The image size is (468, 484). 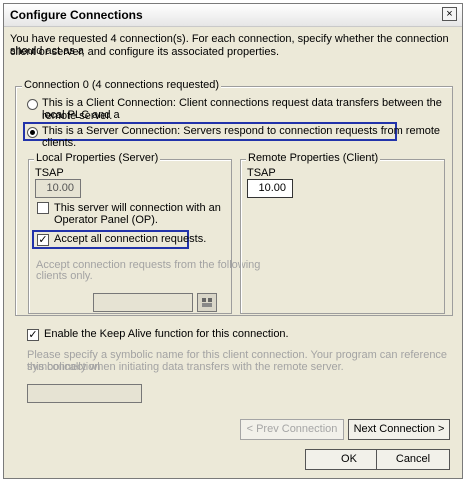 I want to click on close-icon: ×, so click(x=449, y=14).